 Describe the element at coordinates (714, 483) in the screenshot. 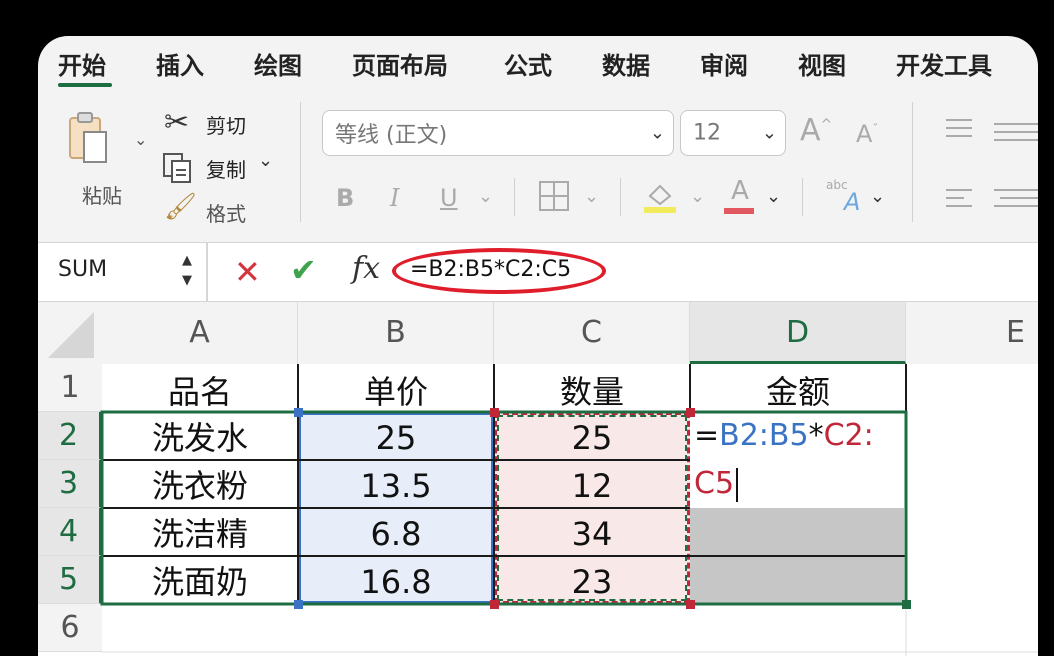

I see `formula-ref-c-end: C5` at that location.